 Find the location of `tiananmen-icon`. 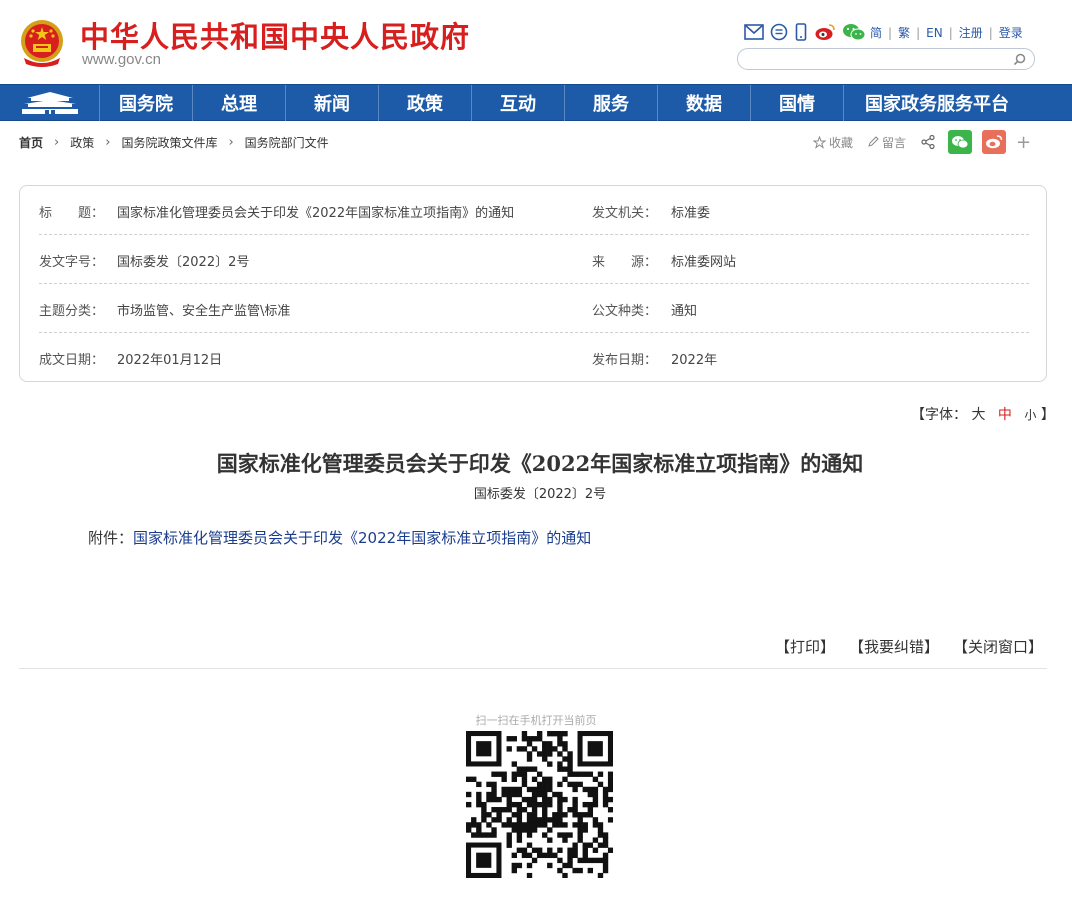

tiananmen-icon is located at coordinates (49, 103).